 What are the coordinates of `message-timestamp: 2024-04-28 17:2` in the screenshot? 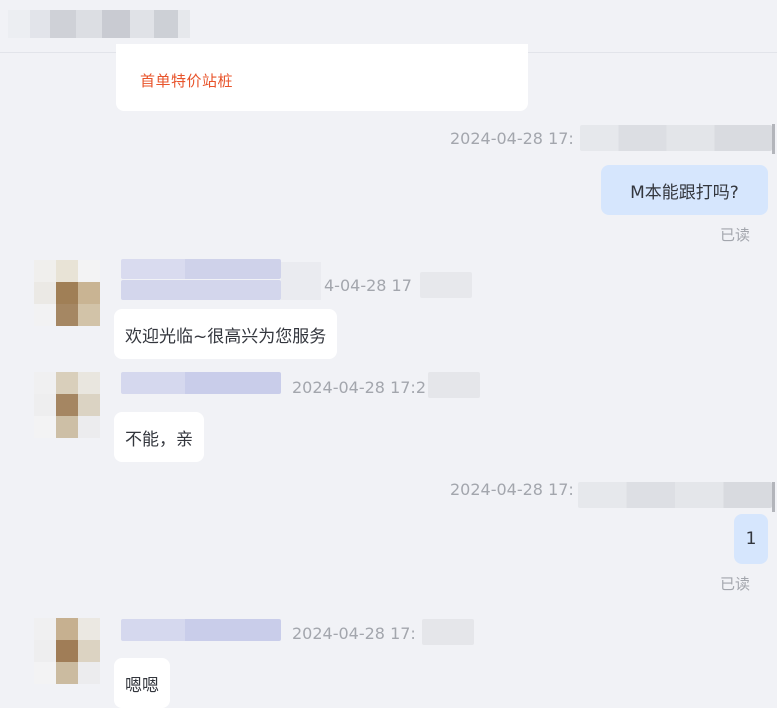 It's located at (359, 387).